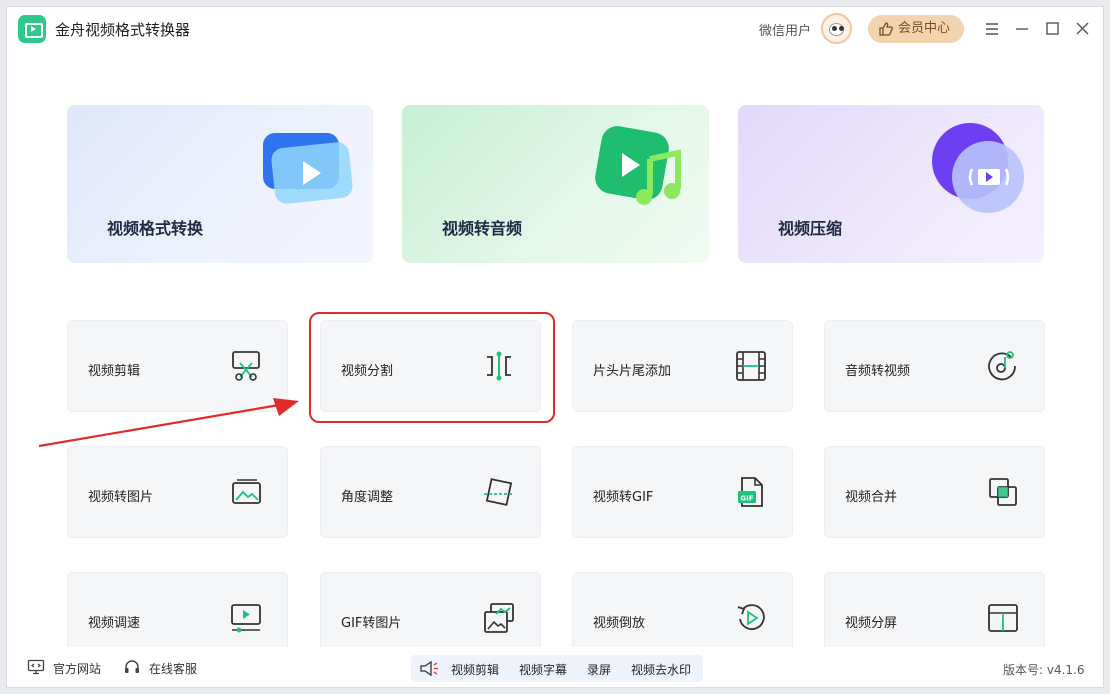 The width and height of the screenshot is (1110, 694). I want to click on footer: 官方网站 在线客服 视频剪辑 视频字幕 录屏 视频去水印 版本号: v4.1.6, so click(555, 667).